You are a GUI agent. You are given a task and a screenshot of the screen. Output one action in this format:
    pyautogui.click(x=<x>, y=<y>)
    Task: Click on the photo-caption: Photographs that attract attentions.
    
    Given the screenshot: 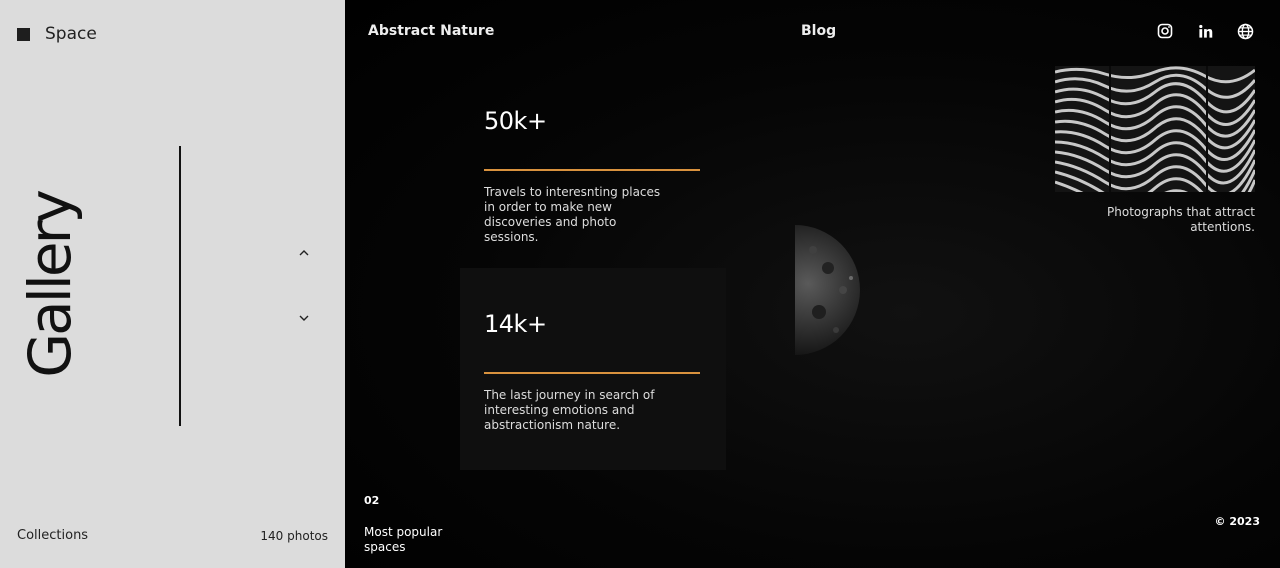 What is the action you would take?
    pyautogui.click(x=1181, y=219)
    